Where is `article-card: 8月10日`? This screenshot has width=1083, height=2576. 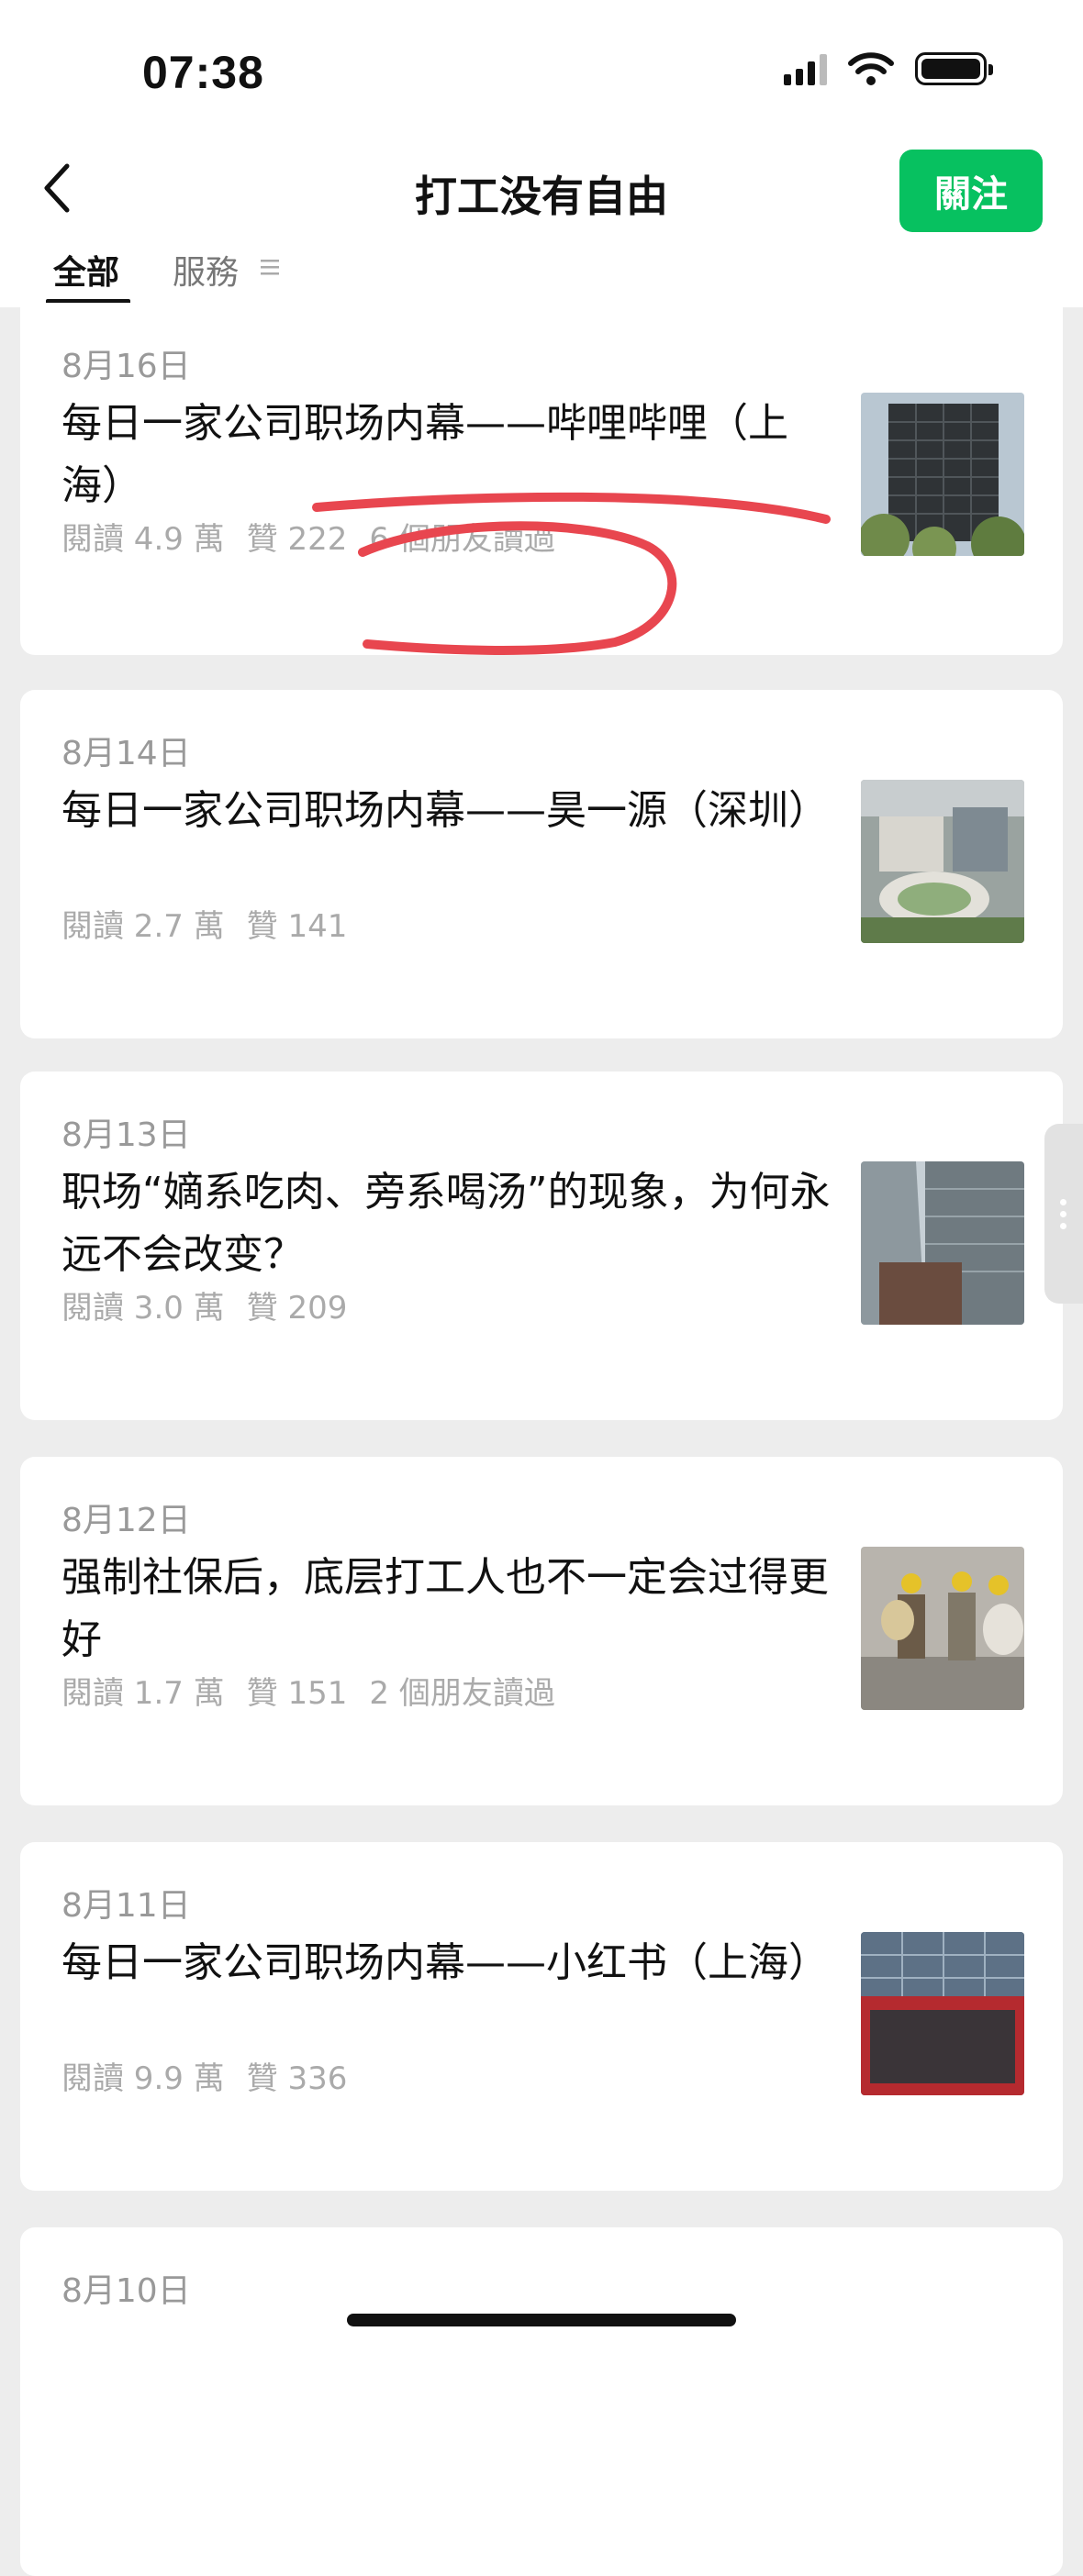 article-card: 8月10日 is located at coordinates (541, 2401).